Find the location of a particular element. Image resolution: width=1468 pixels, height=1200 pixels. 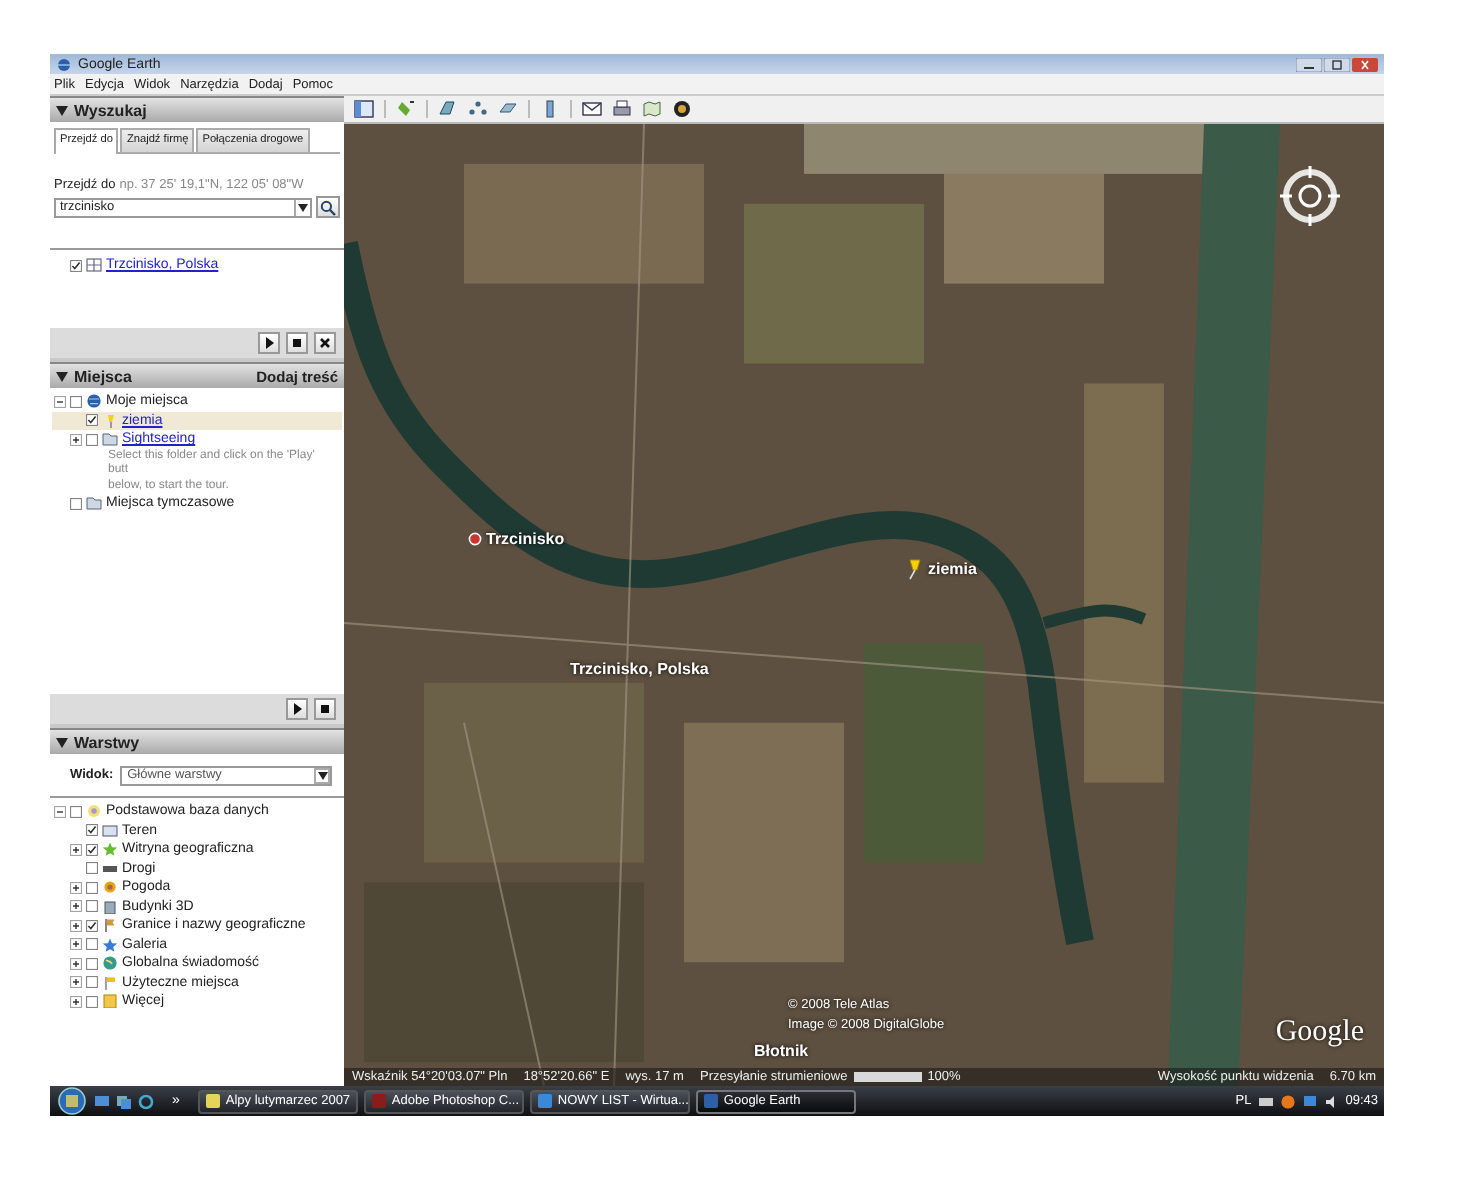

grid-icon is located at coordinates (94, 265).